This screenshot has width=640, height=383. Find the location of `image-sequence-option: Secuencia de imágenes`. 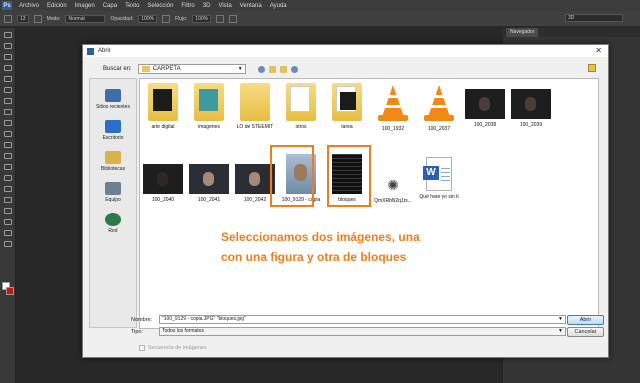

image-sequence-option: Secuencia de imágenes is located at coordinates (173, 348).